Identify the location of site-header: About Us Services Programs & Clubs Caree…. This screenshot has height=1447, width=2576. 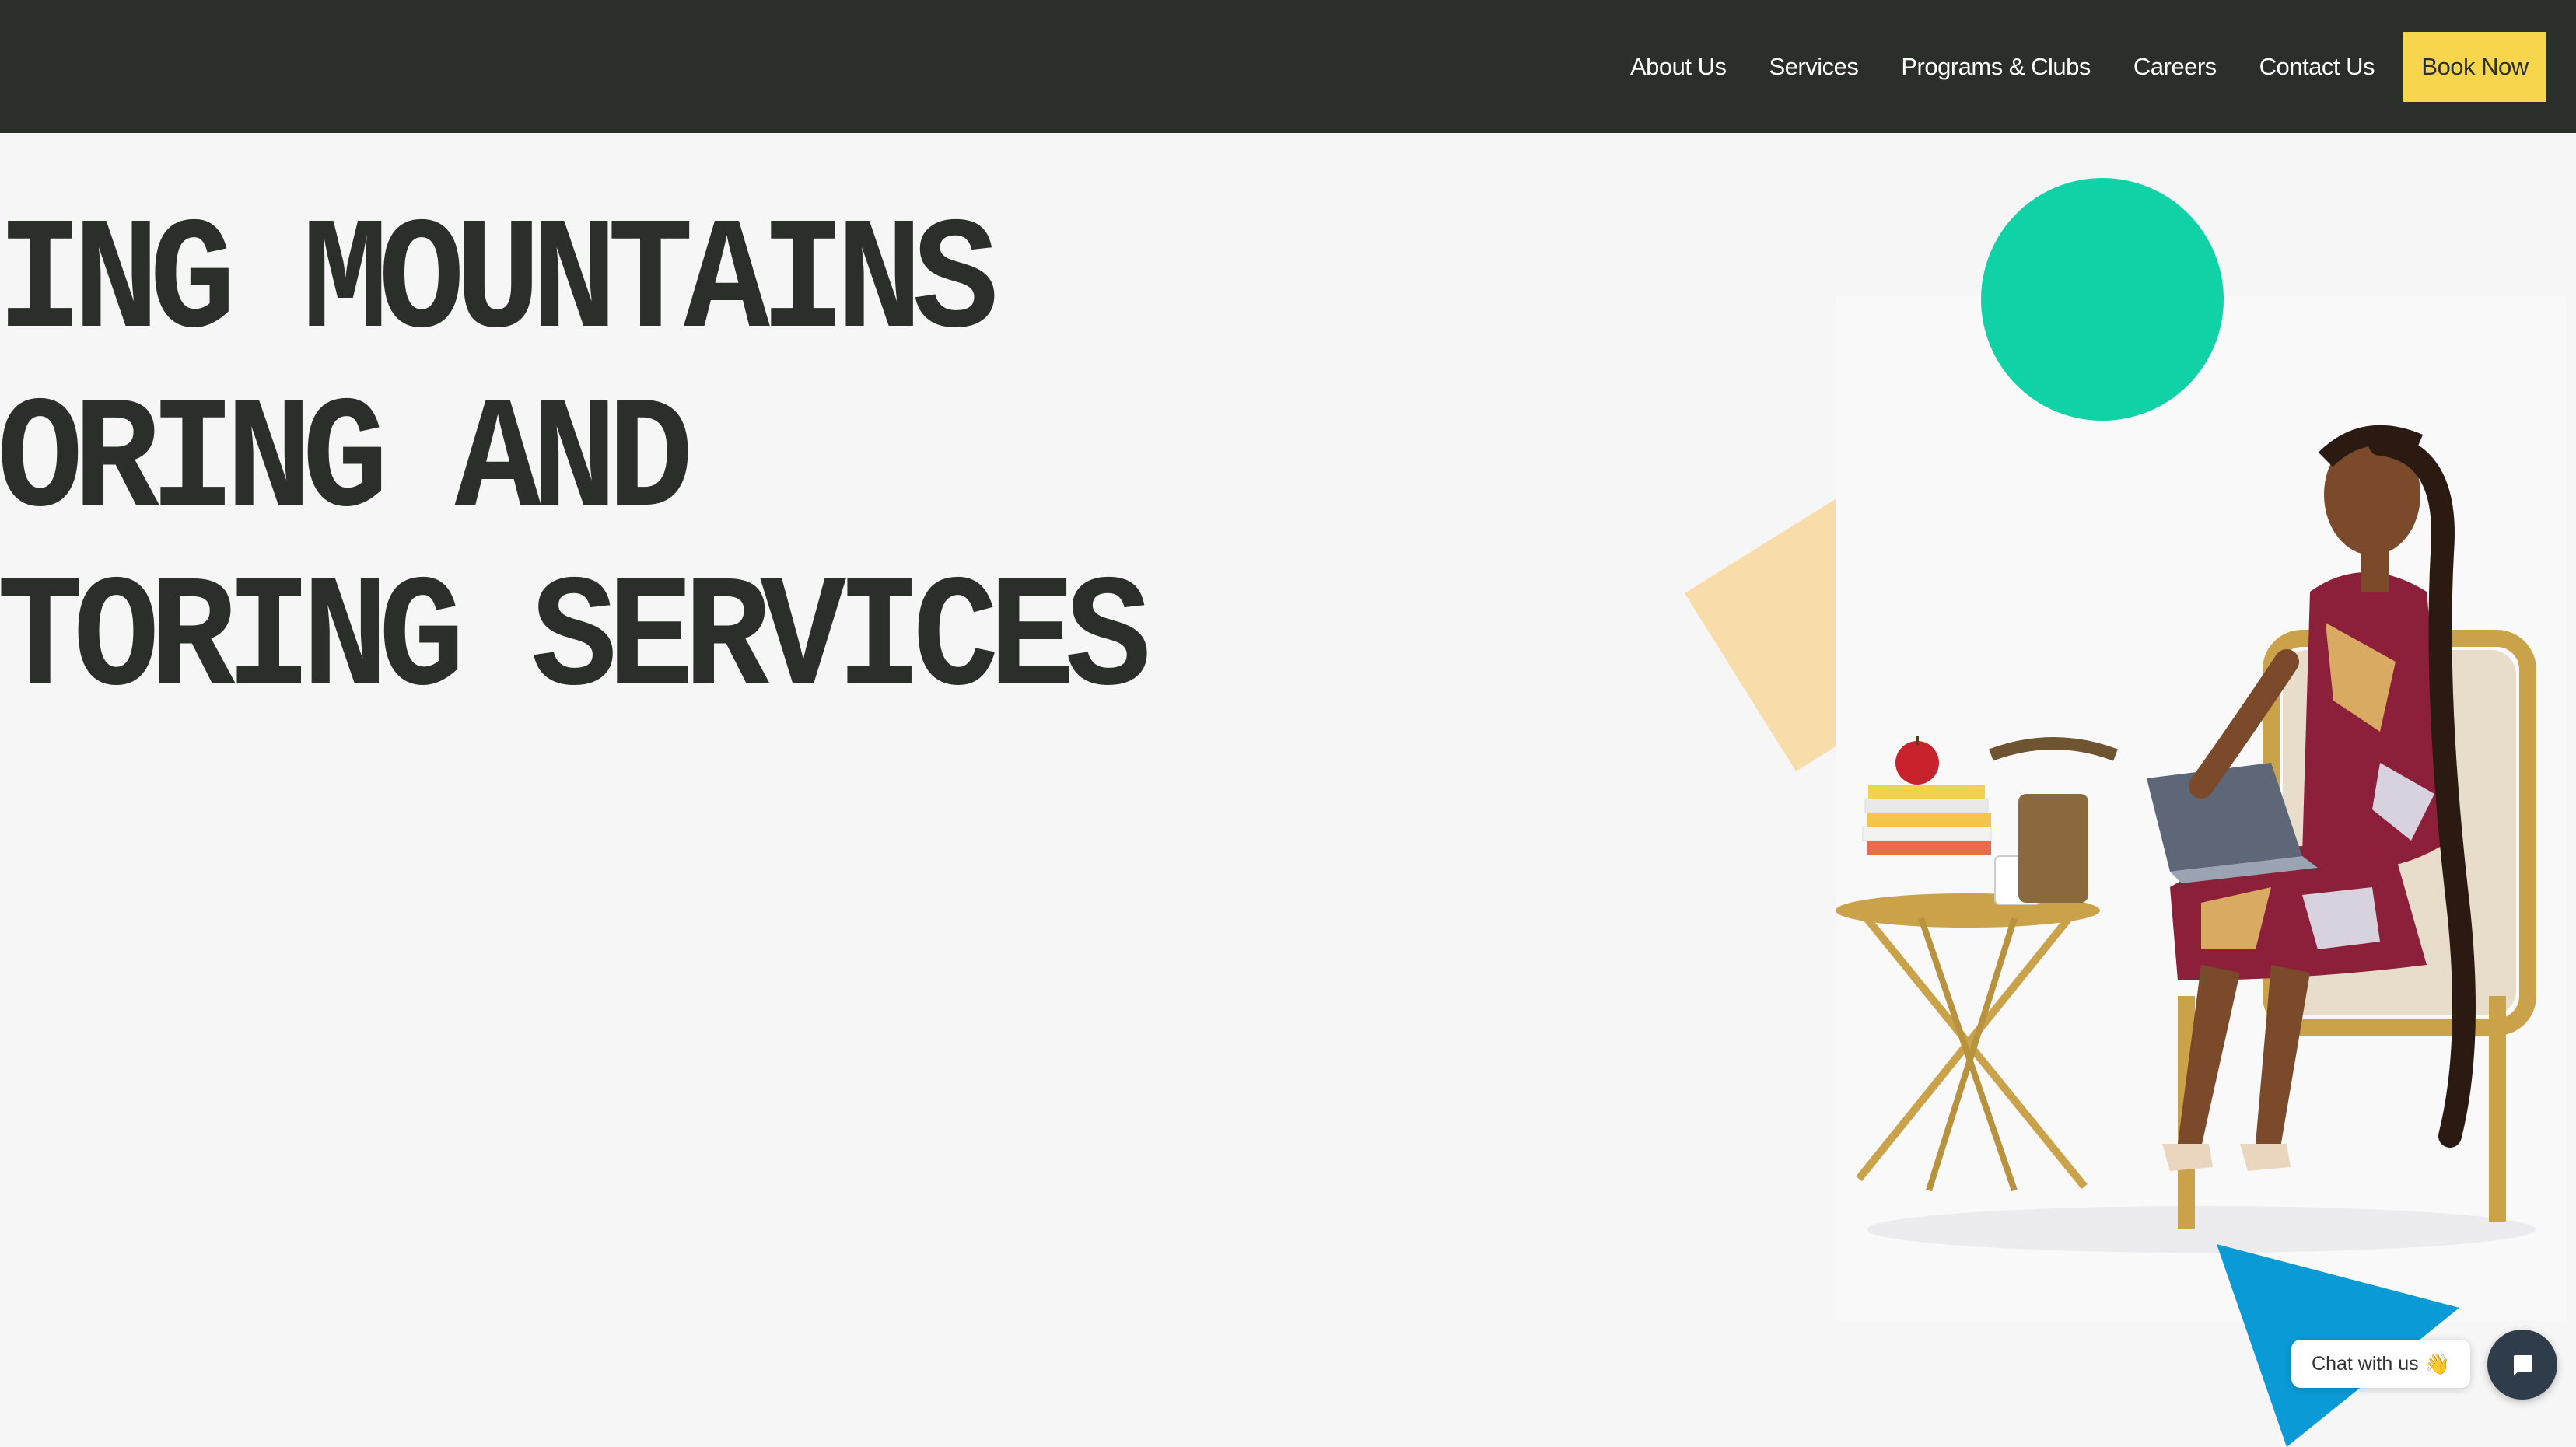
(1288, 66).